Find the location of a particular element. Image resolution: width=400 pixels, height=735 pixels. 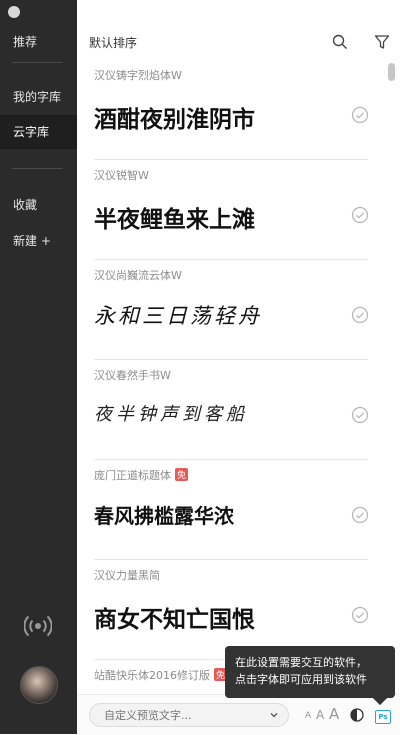

window-close-dot is located at coordinates (14, 12).